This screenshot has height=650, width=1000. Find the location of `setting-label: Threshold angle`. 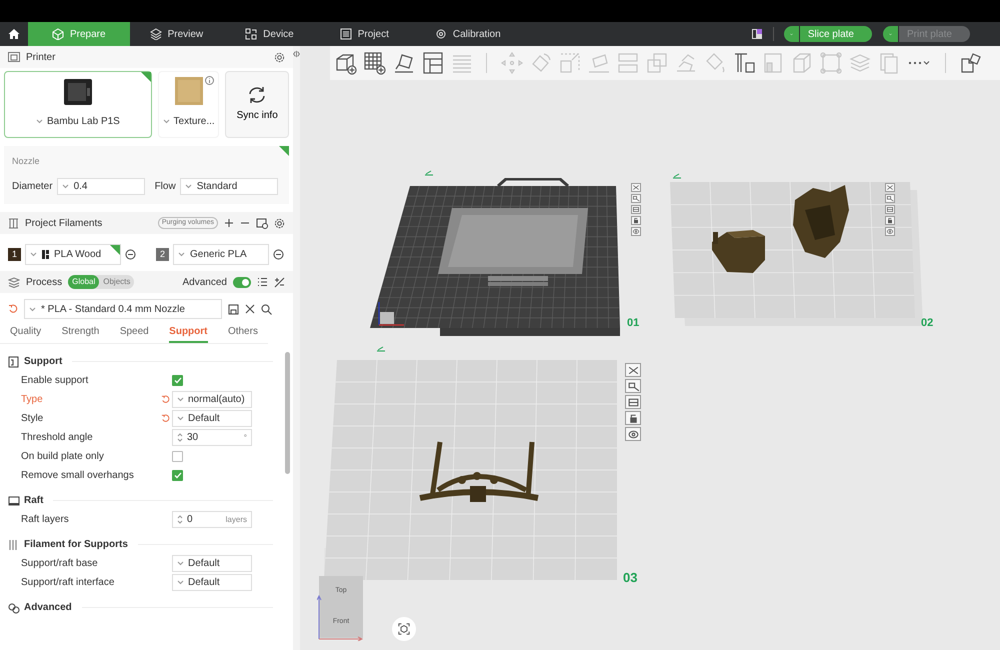

setting-label: Threshold angle is located at coordinates (57, 438).